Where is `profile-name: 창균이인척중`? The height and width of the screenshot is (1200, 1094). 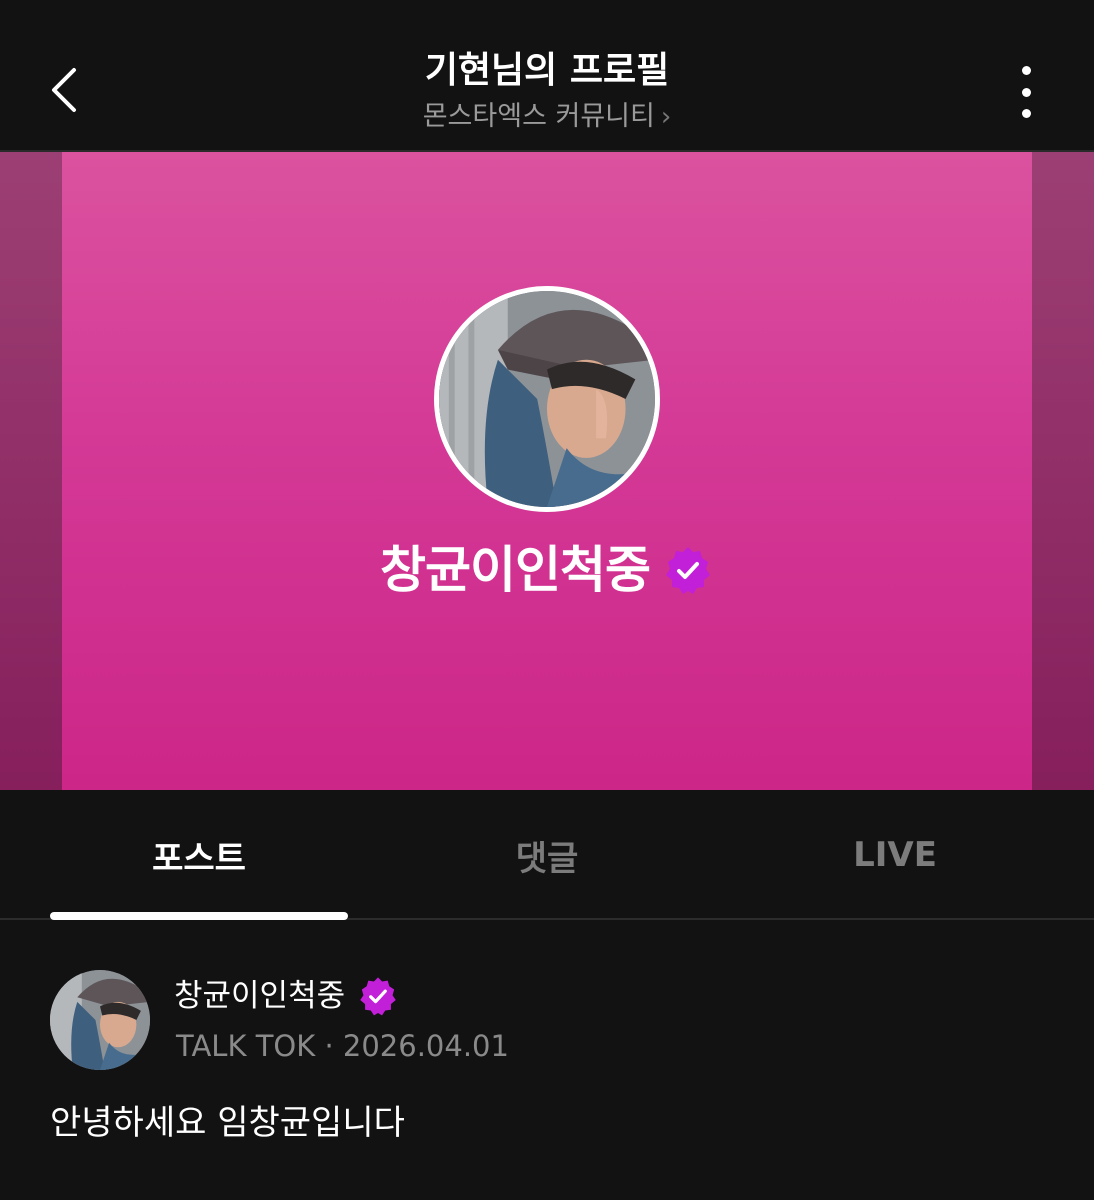
profile-name: 창균이인척중 is located at coordinates (515, 570).